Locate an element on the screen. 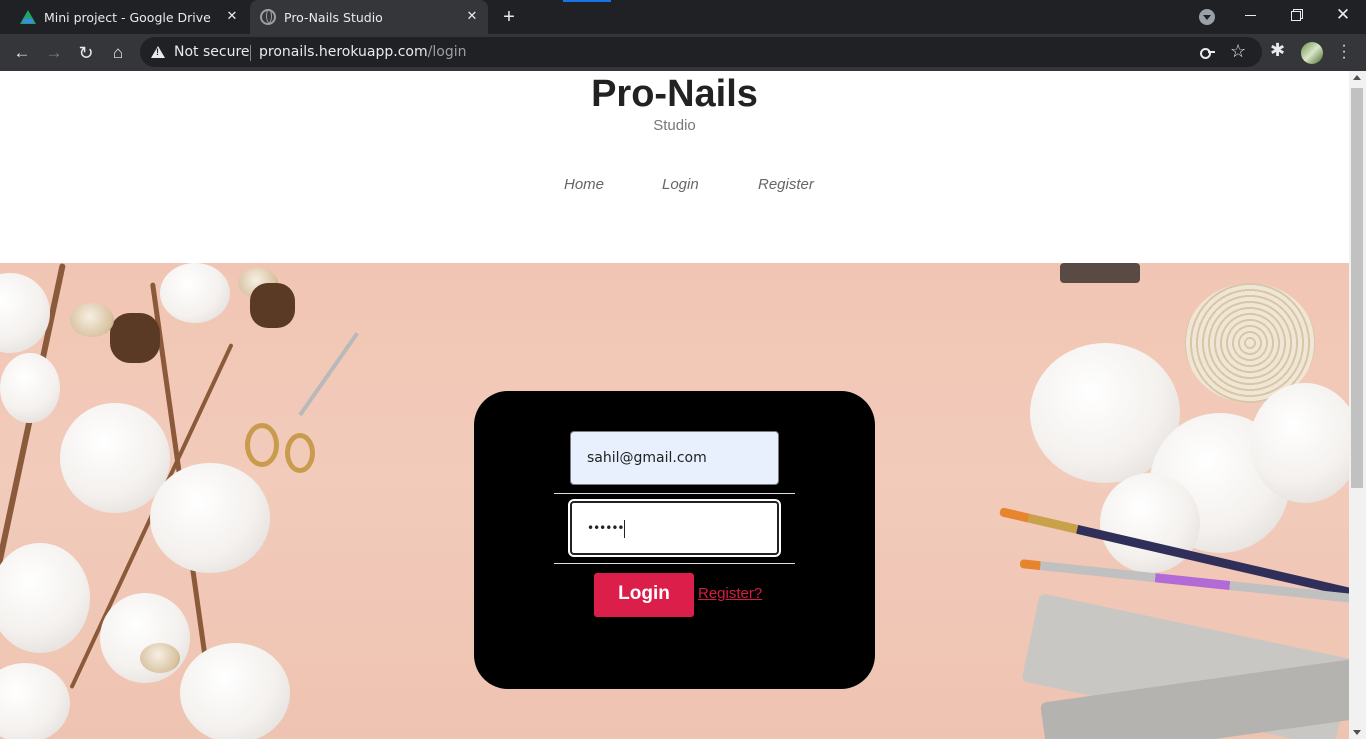  url-text: pronails.herokuapp.com/login is located at coordinates (362, 52).